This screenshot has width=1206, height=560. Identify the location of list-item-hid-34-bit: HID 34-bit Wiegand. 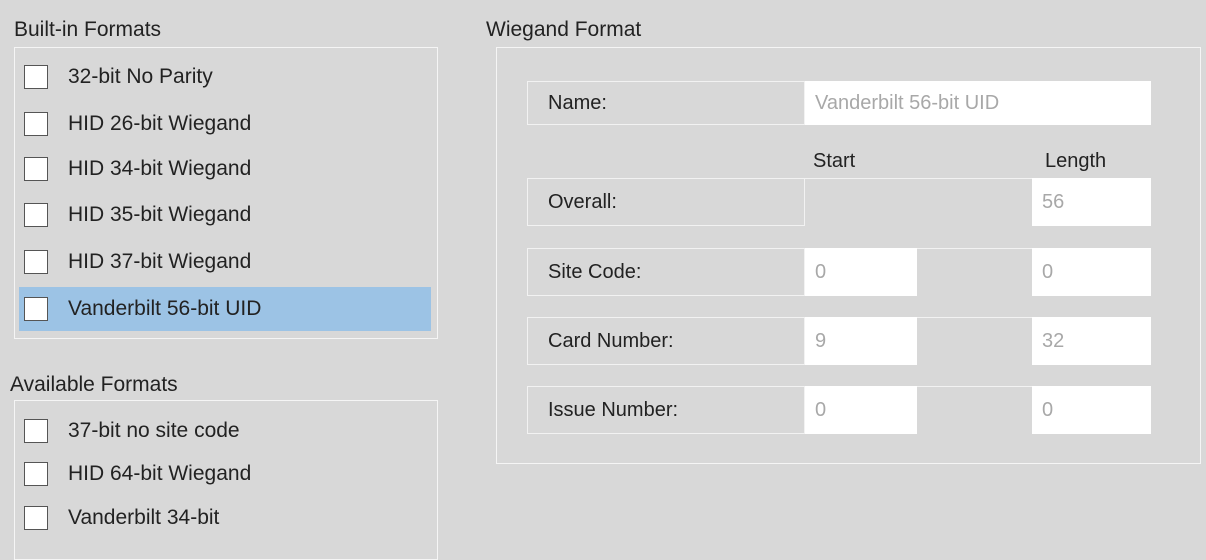
(226, 169).